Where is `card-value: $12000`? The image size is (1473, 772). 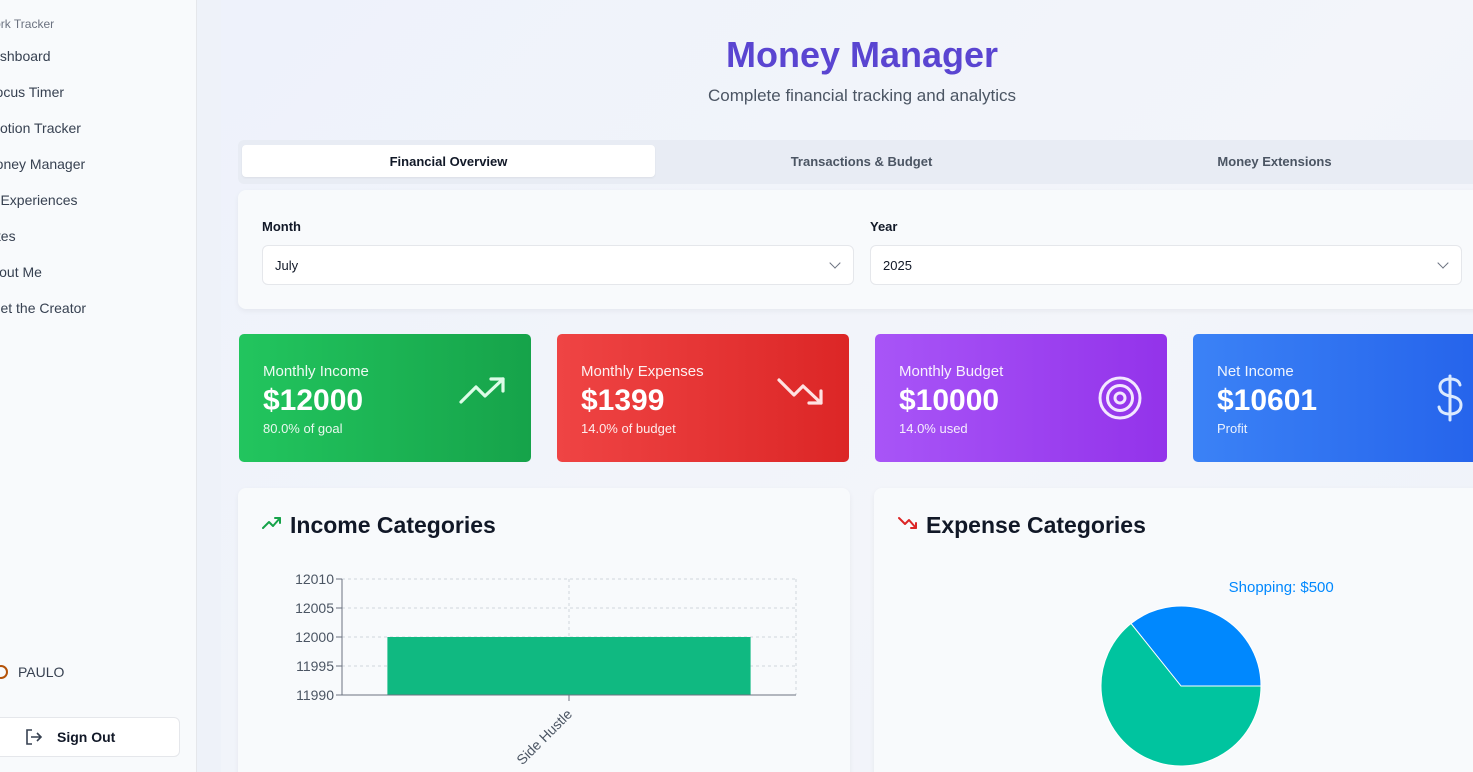
card-value: $12000 is located at coordinates (313, 400).